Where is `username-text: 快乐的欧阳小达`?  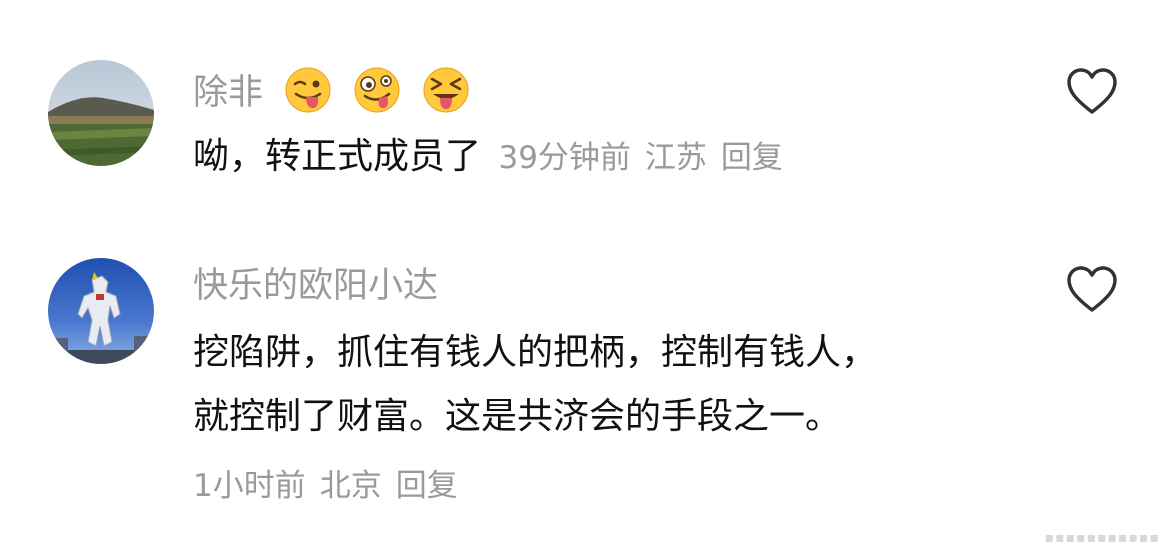 username-text: 快乐的欧阳小达 is located at coordinates (316, 286).